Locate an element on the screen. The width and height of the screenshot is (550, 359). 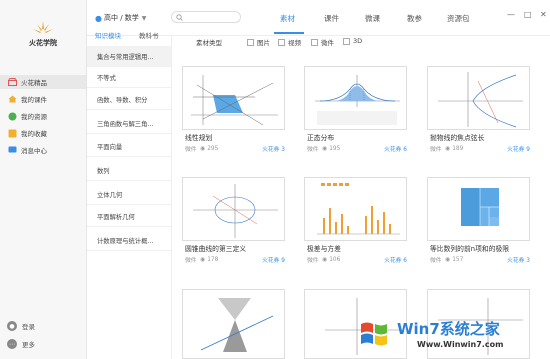
minimize-icon: — is located at coordinates (511, 14).